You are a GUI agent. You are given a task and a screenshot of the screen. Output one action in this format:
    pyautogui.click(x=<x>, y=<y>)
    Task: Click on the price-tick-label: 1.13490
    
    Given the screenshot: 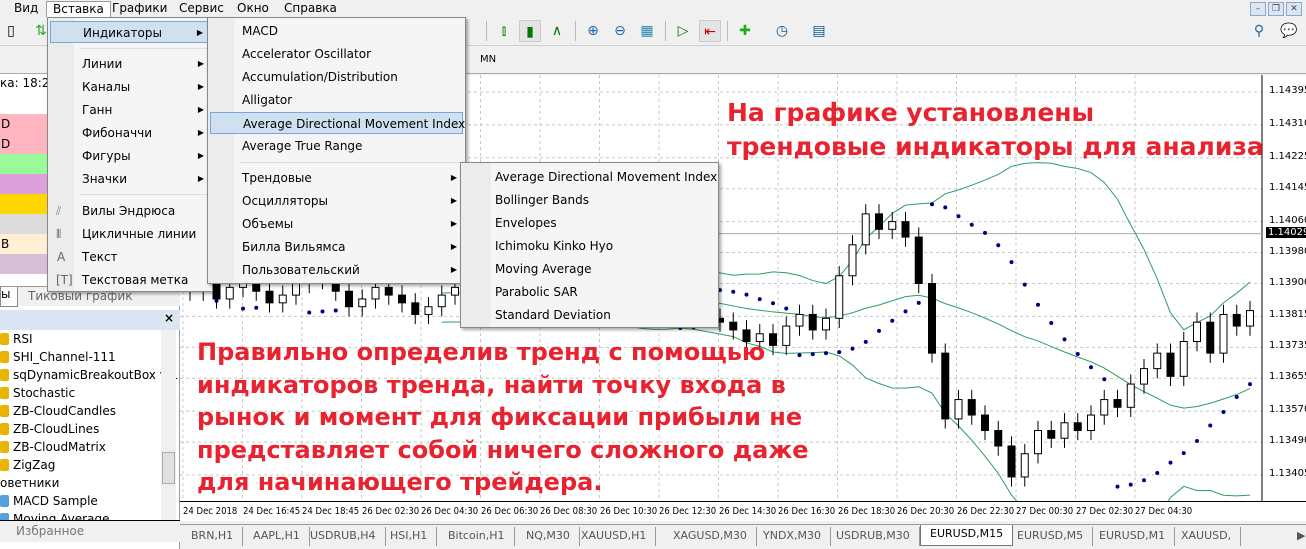 What is the action you would take?
    pyautogui.click(x=1287, y=441)
    